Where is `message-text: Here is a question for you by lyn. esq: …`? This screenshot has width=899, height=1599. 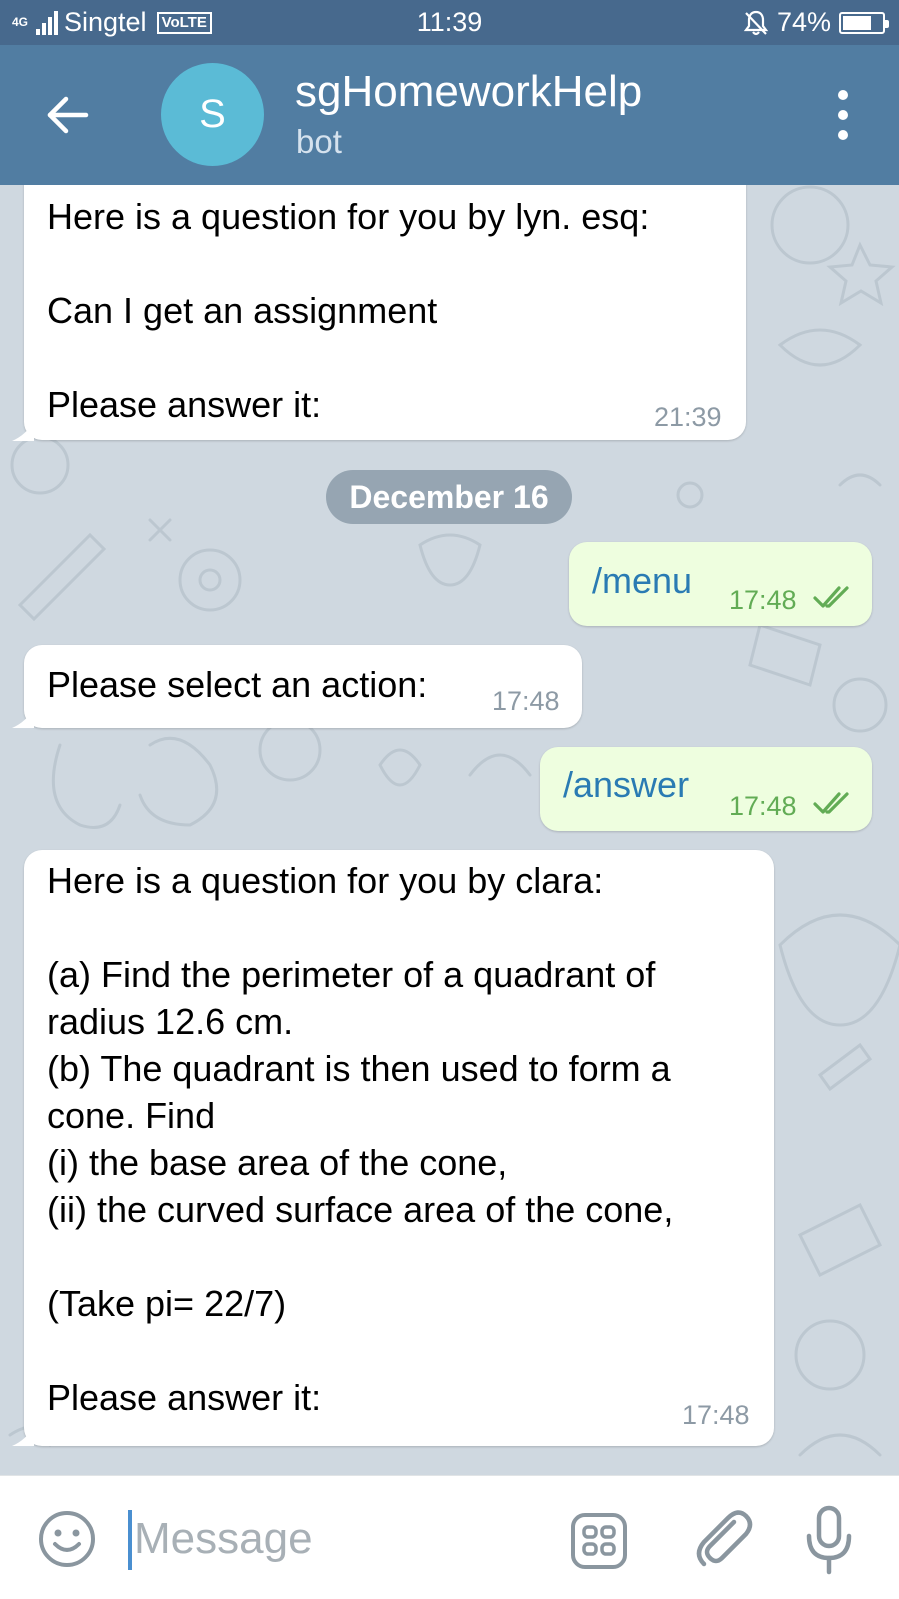 message-text: Here is a question for you by lyn. esq: … is located at coordinates (348, 310).